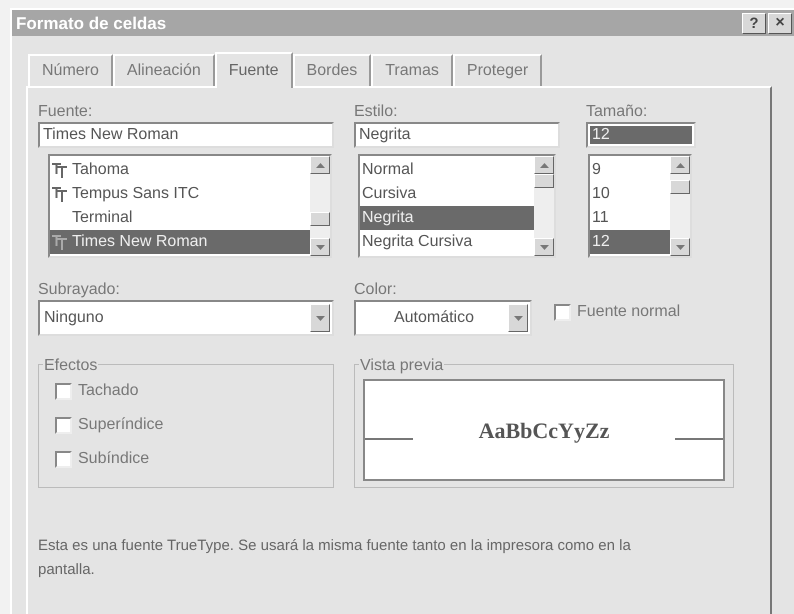  I want to click on field-label: Tamaño:, so click(617, 111).